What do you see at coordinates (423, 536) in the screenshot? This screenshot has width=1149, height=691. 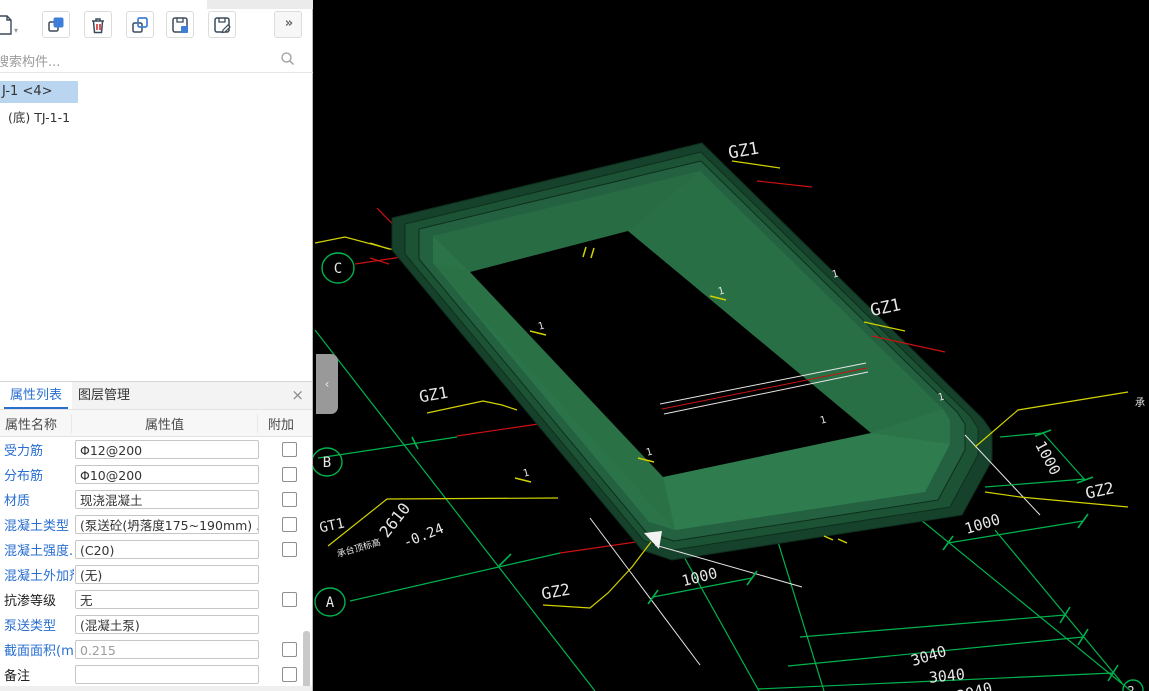 I see `elevation-value: -0.24` at bounding box center [423, 536].